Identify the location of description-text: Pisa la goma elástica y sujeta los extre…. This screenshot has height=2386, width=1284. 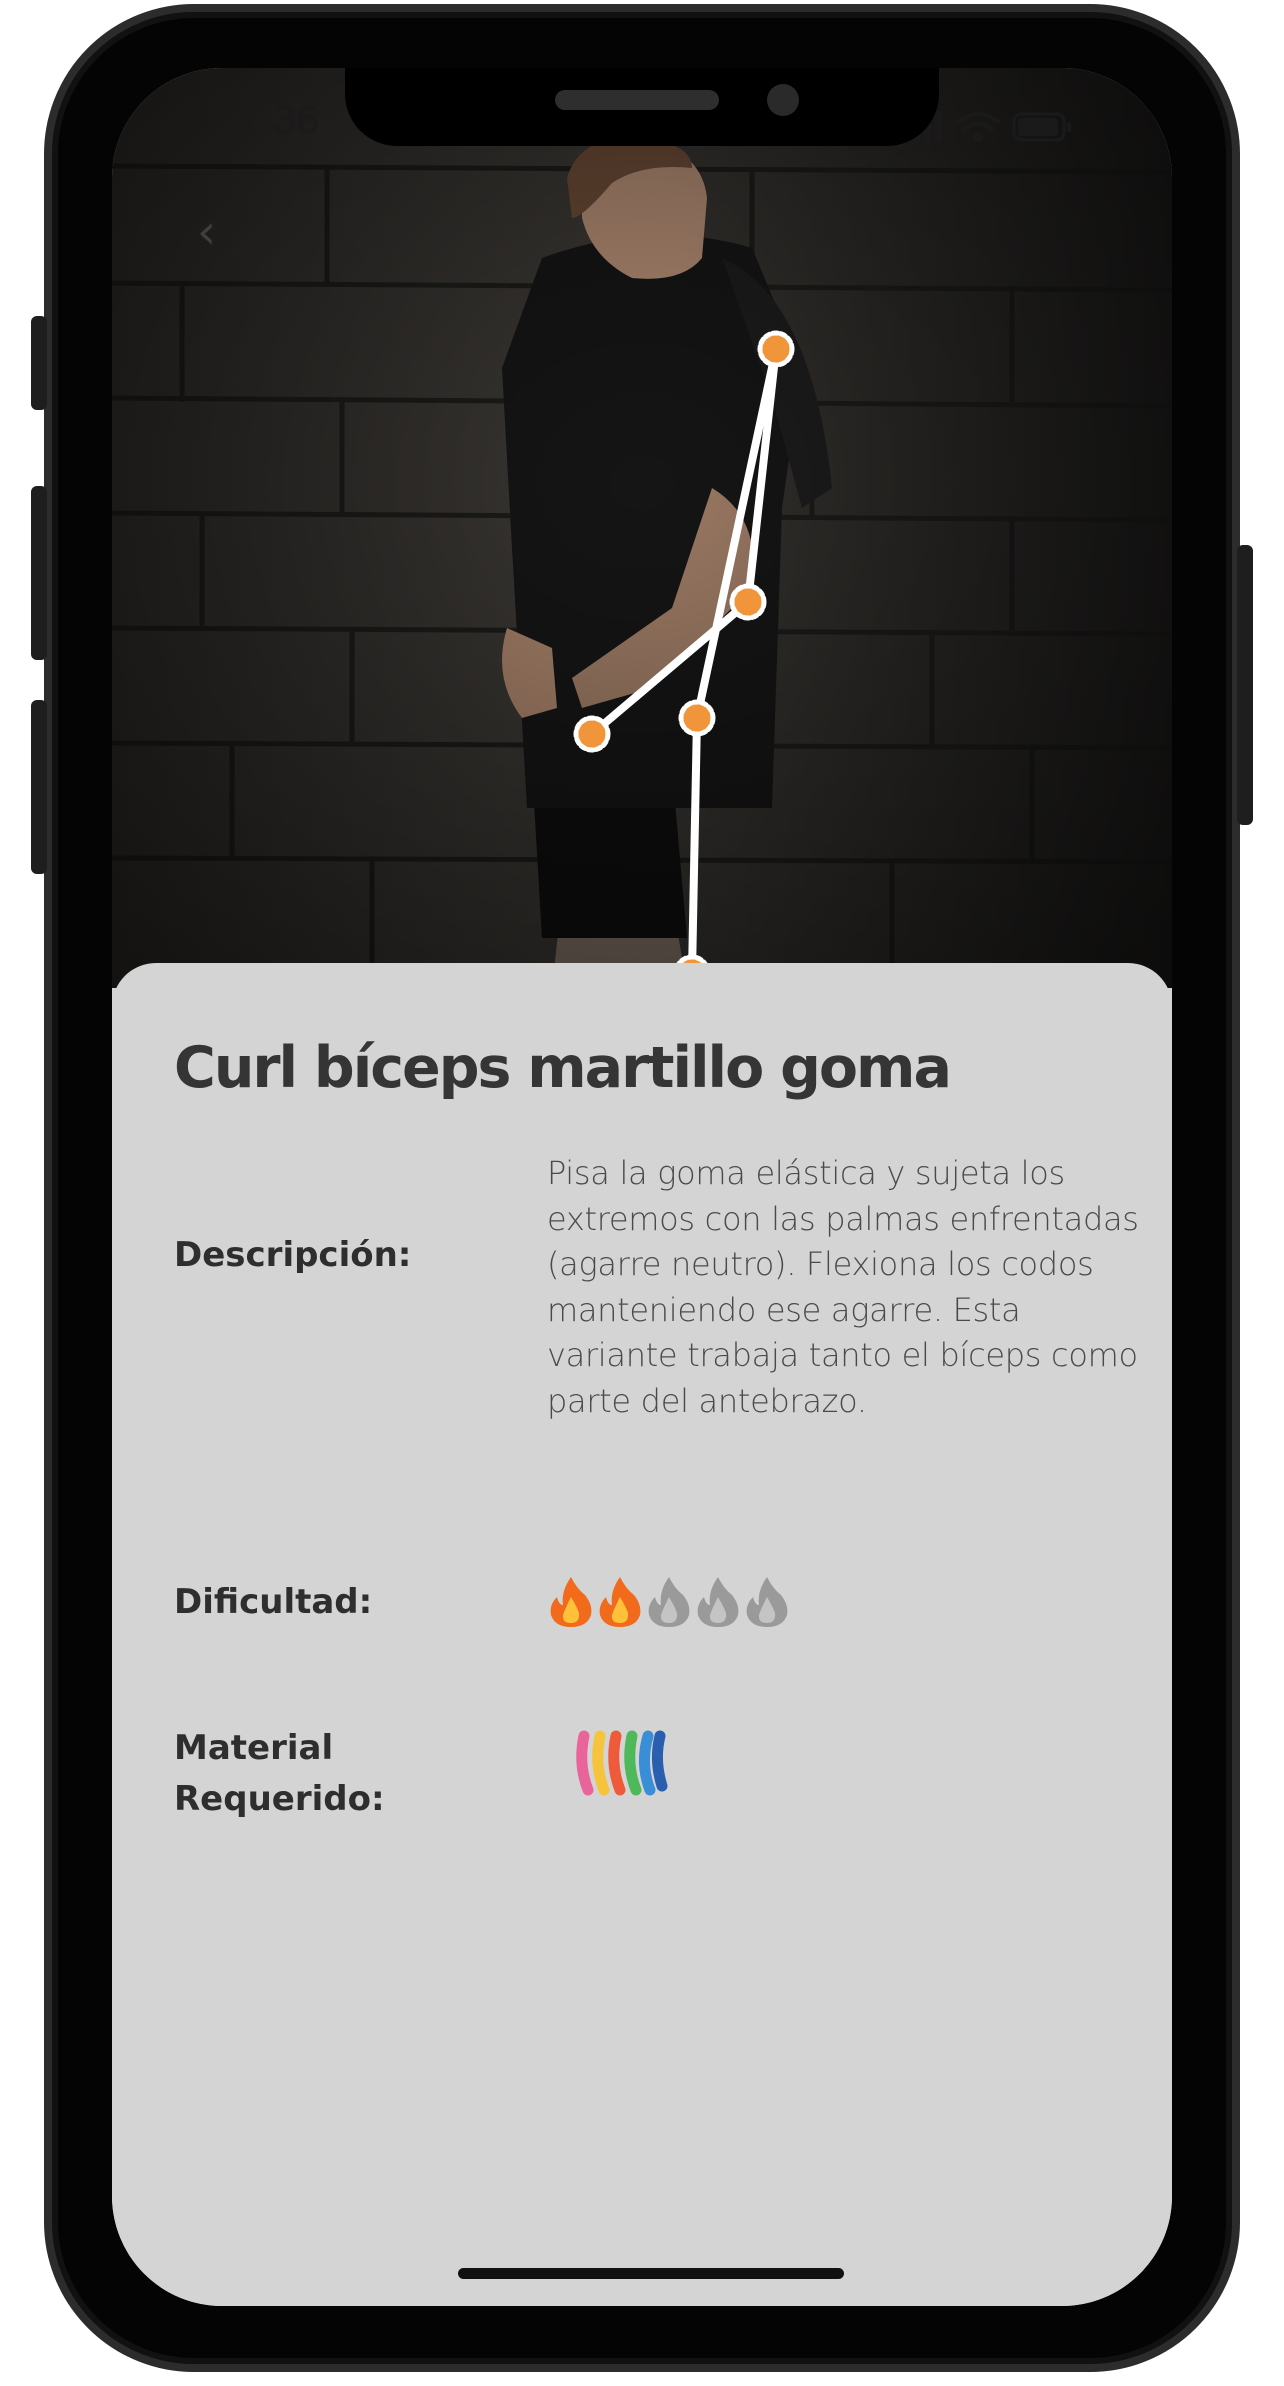
(843, 1287).